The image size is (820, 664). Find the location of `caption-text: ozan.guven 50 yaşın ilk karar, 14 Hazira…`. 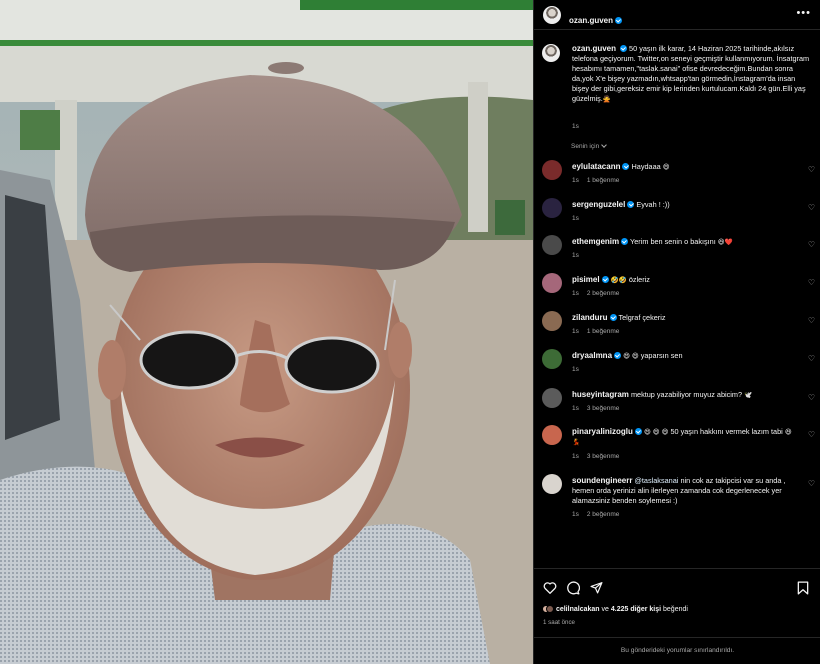

caption-text: ozan.guven 50 yaşın ilk karar, 14 Hazira… is located at coordinates (692, 74).